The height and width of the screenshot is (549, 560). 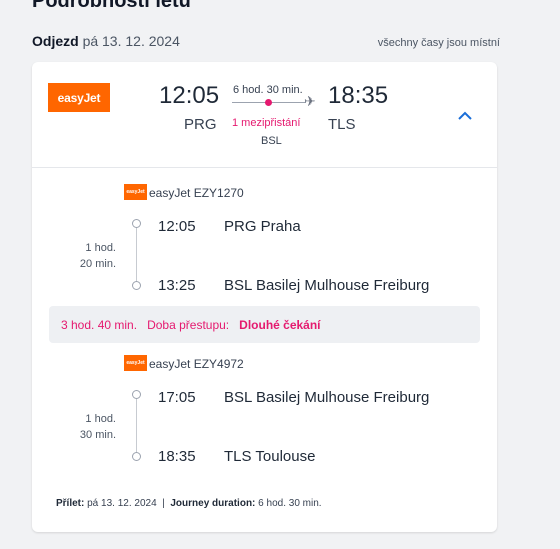 What do you see at coordinates (358, 95) in the screenshot?
I see `summary-arrival-time: 18:35` at bounding box center [358, 95].